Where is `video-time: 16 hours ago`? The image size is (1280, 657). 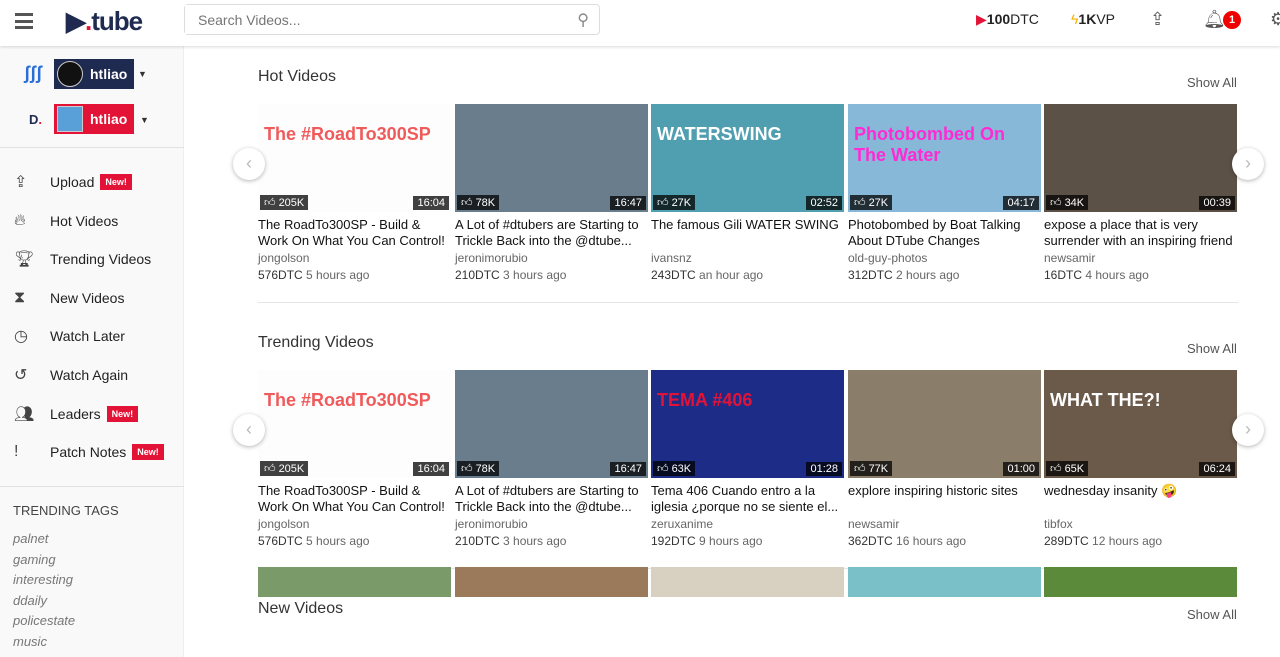 video-time: 16 hours ago is located at coordinates (931, 541).